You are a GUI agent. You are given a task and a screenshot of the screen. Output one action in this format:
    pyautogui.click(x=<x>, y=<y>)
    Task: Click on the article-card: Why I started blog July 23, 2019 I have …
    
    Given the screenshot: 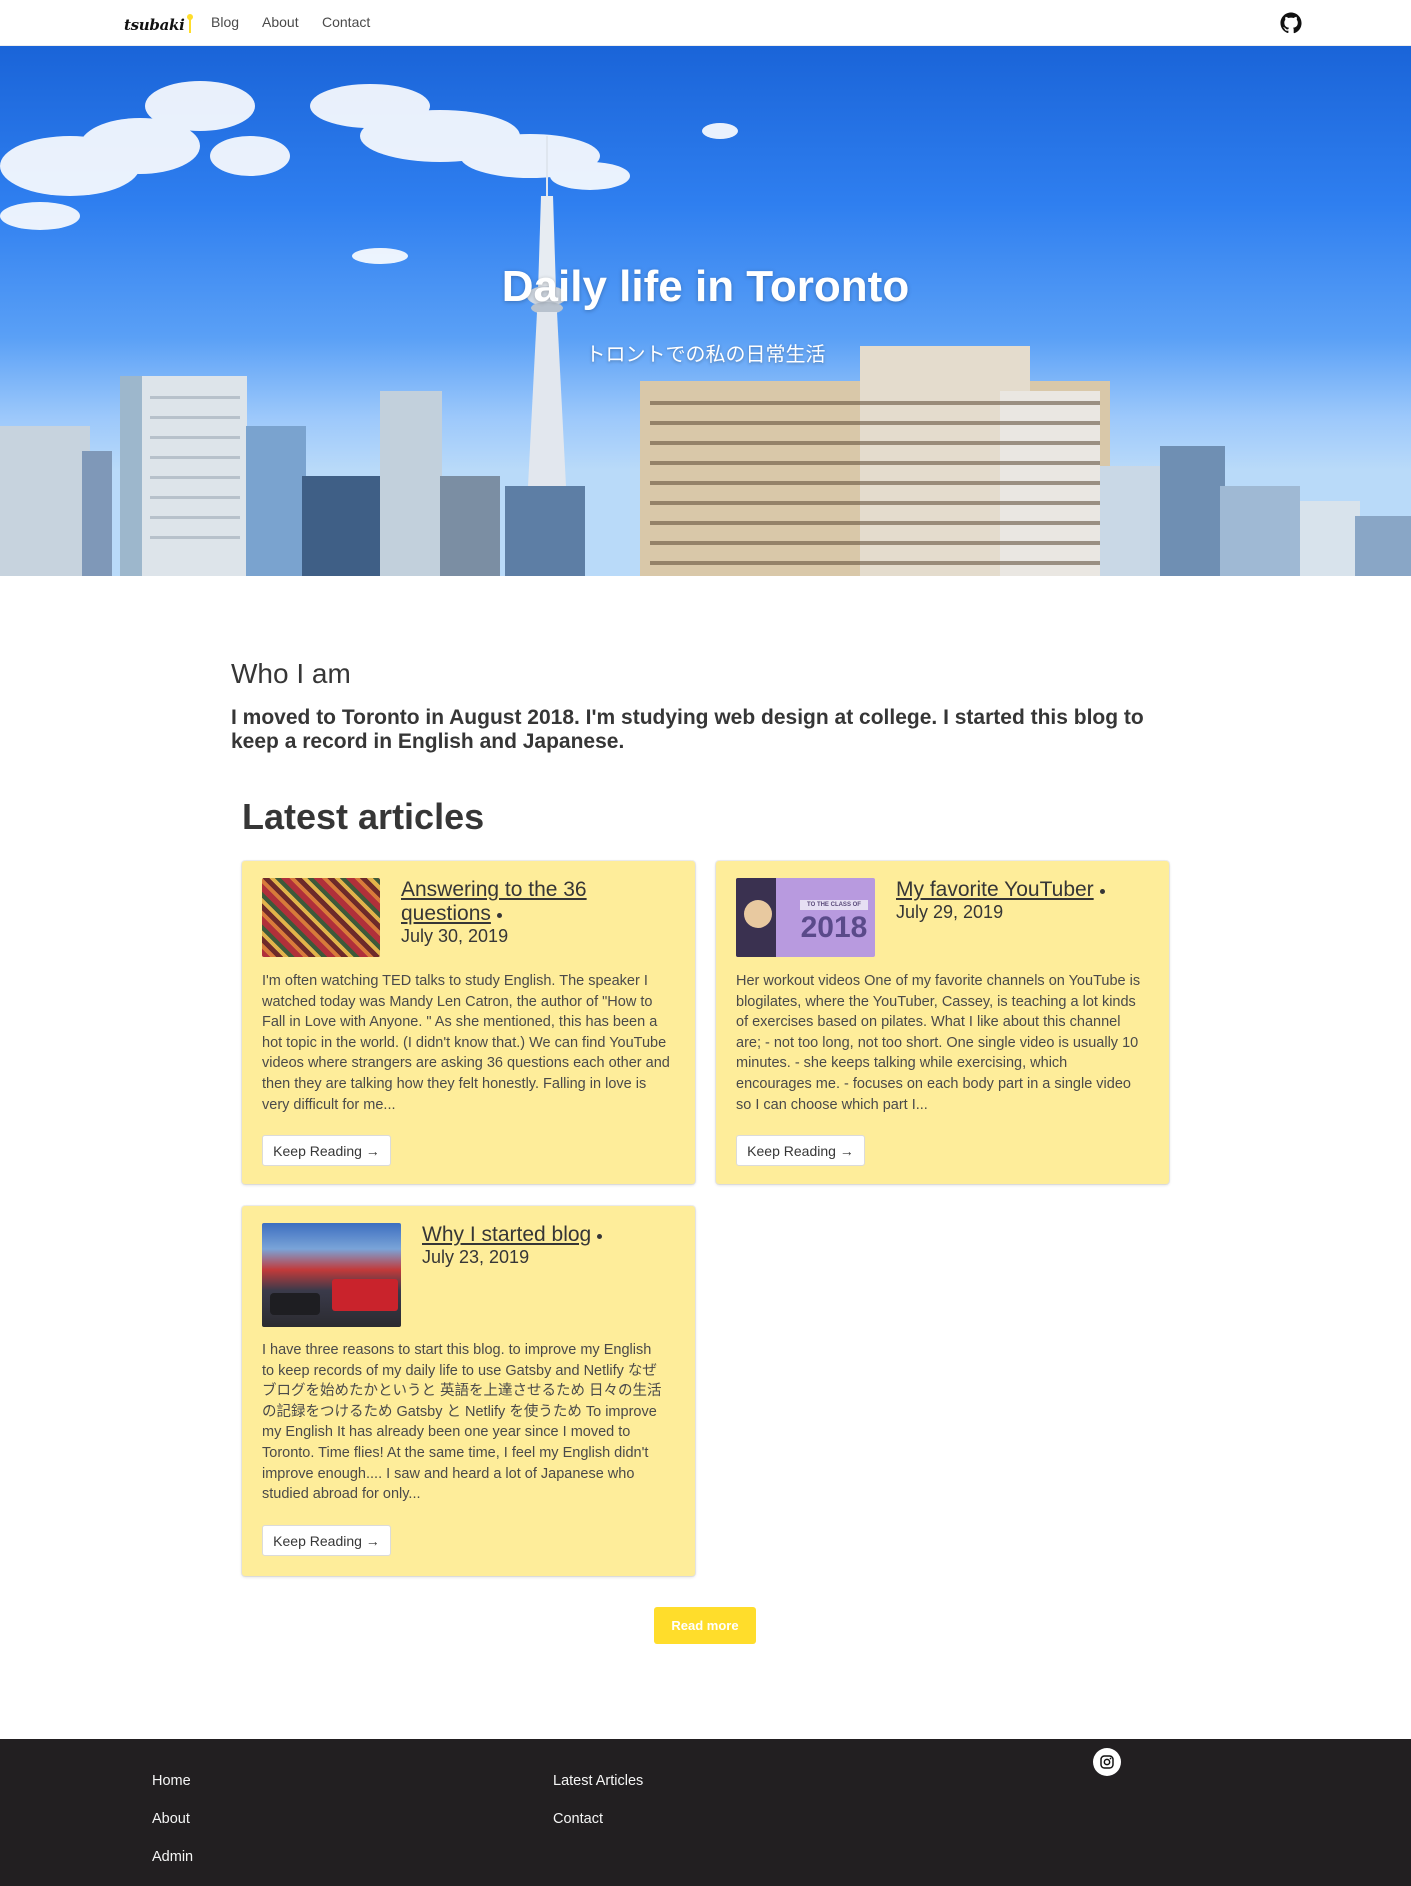 What is the action you would take?
    pyautogui.click(x=468, y=1391)
    